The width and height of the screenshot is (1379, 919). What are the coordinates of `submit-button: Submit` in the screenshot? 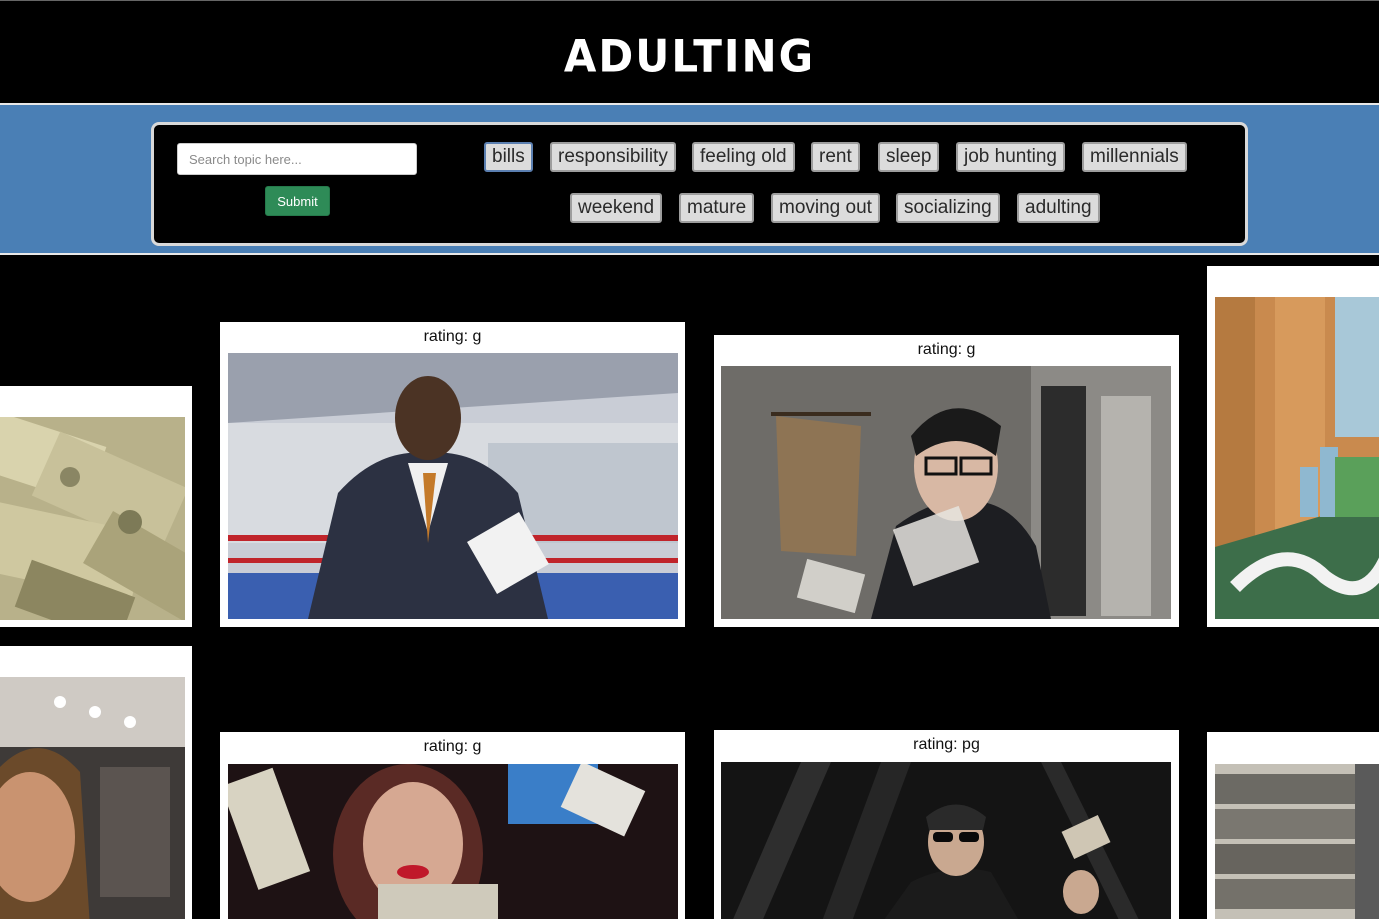 It's located at (297, 201).